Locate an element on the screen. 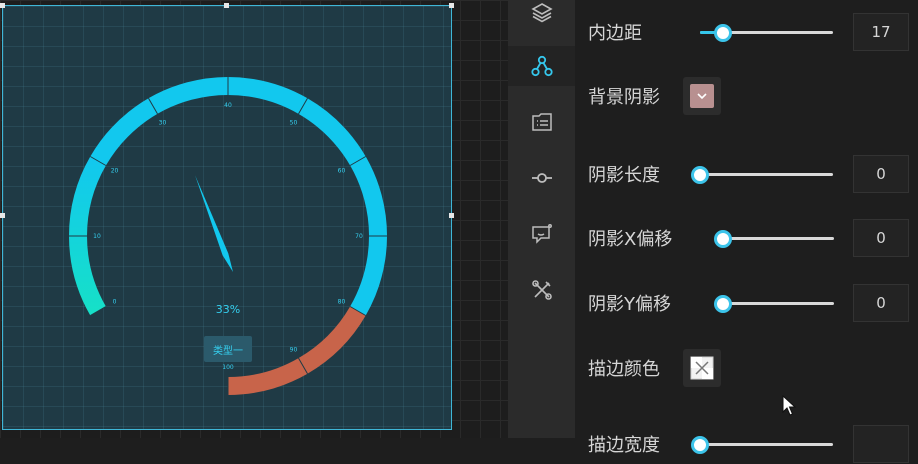  shadow-y-offset-row: 阴影Y偏移 0 is located at coordinates (746, 303).